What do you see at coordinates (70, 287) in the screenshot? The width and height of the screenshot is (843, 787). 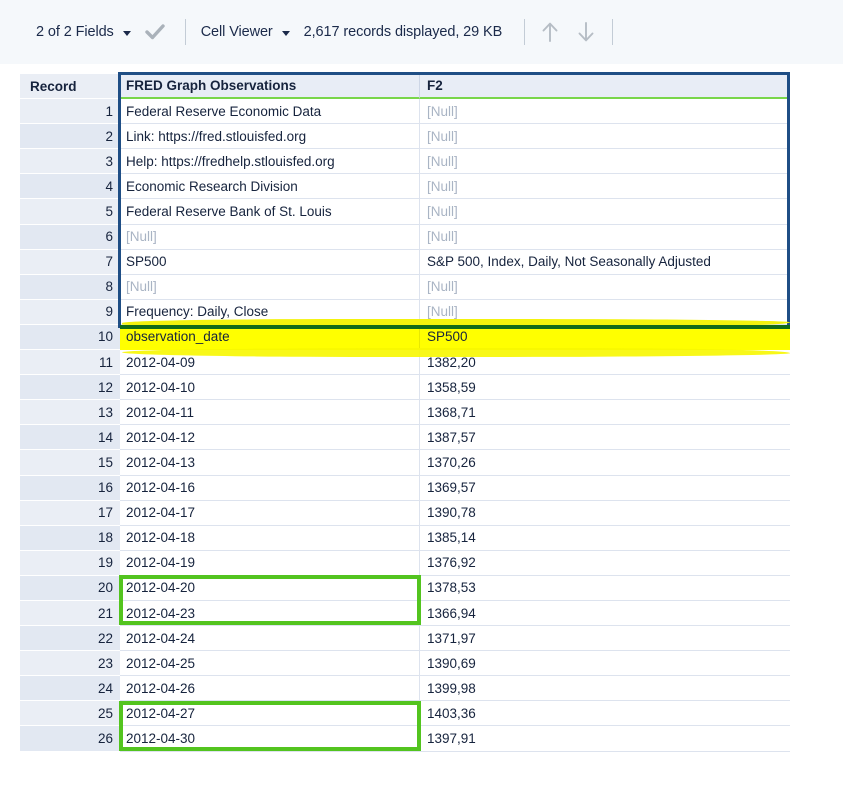 I see `row-record-number: 8` at bounding box center [70, 287].